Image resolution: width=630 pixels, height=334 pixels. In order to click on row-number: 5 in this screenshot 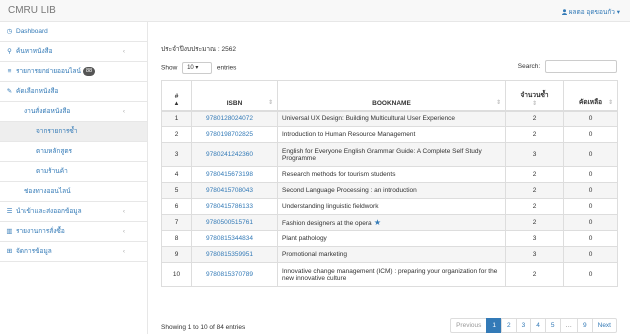, I will do `click(176, 190)`.